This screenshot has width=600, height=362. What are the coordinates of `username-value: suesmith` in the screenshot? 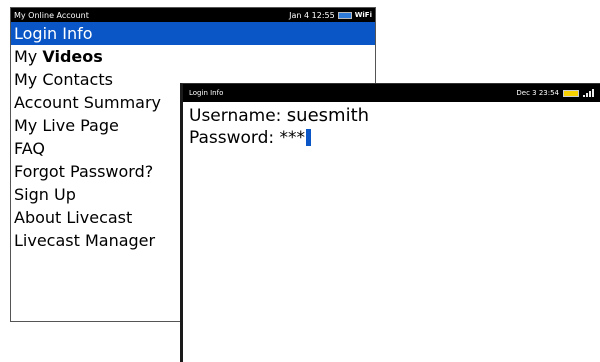 It's located at (328, 115).